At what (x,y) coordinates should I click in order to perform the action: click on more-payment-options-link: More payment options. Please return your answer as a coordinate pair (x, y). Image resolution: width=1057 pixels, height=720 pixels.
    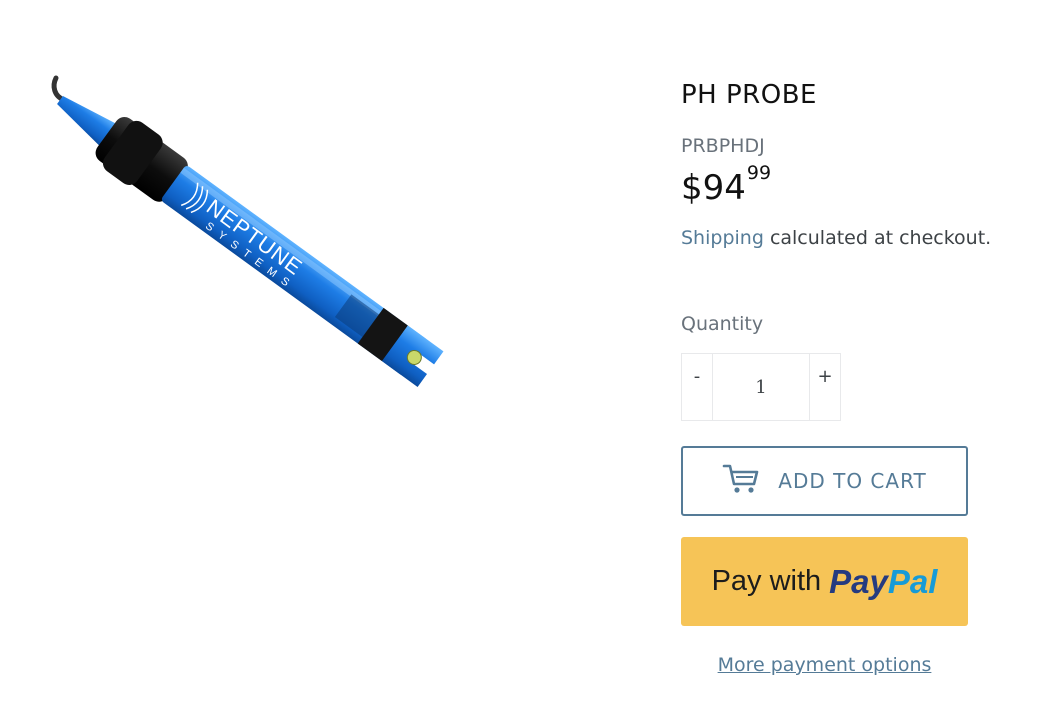
    Looking at the image, I should click on (824, 665).